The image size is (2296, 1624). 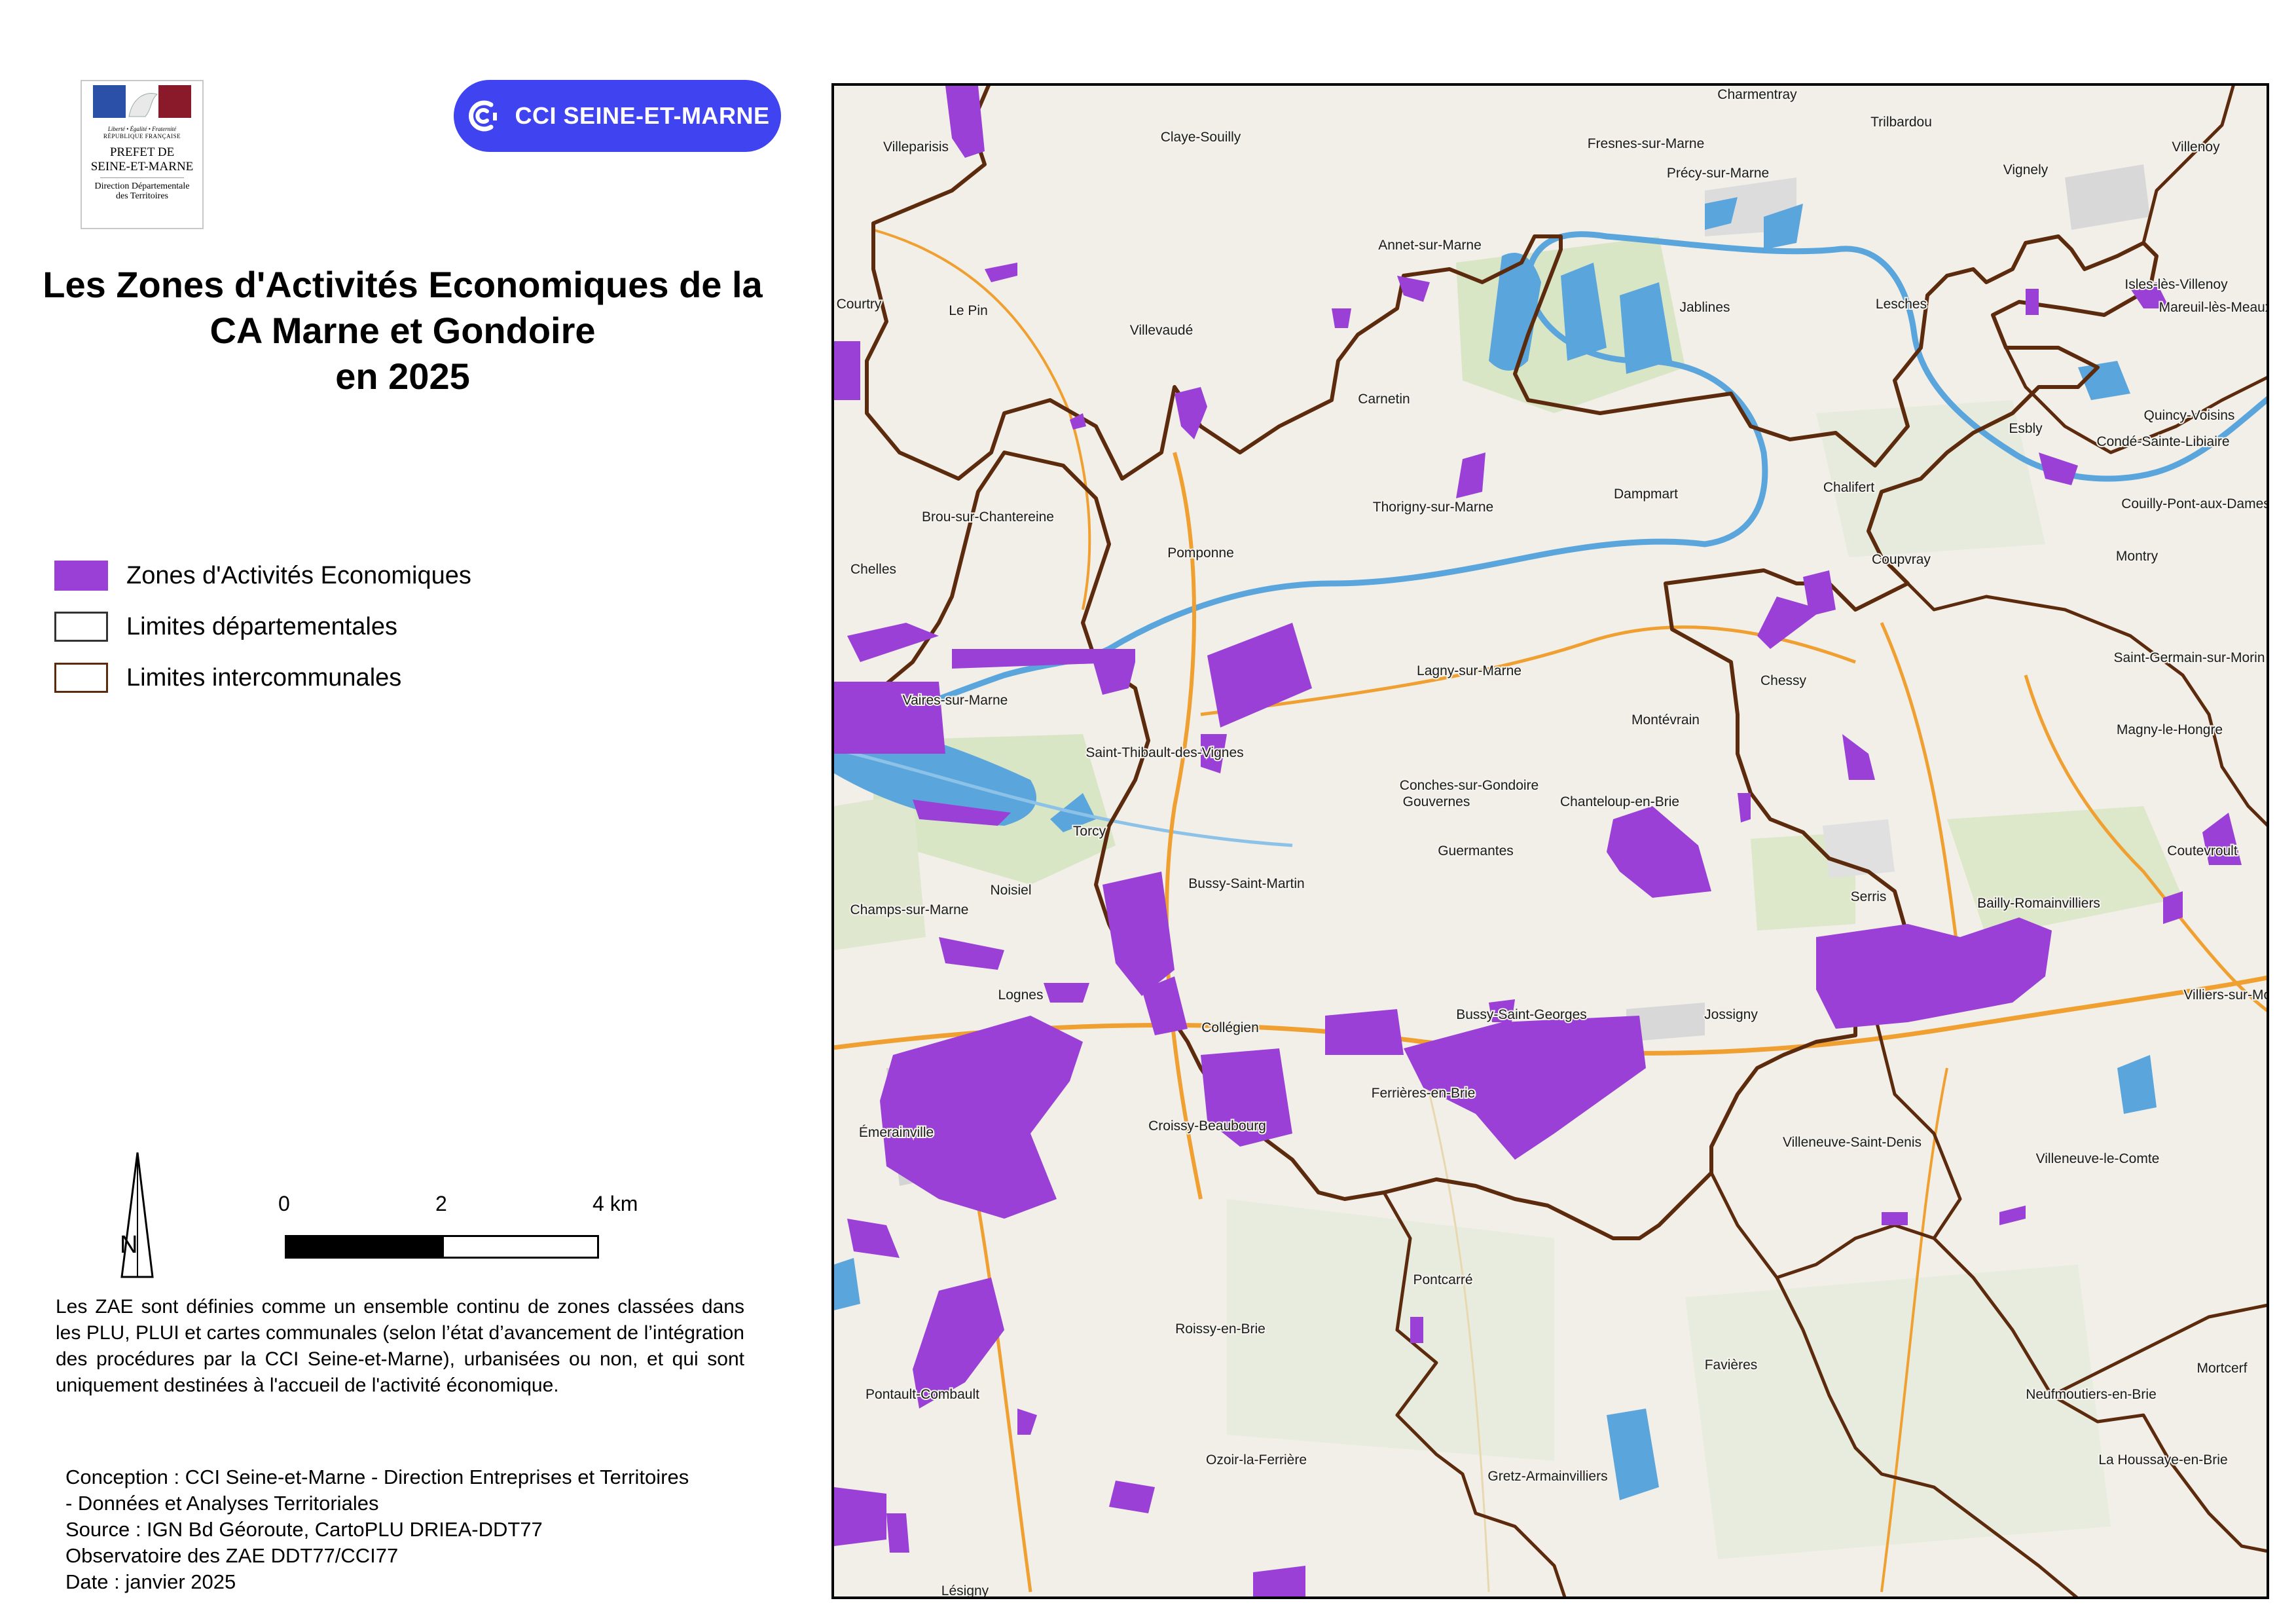 What do you see at coordinates (2189, 657) in the screenshot?
I see `place-label: Saint-Germain-sur-Morin` at bounding box center [2189, 657].